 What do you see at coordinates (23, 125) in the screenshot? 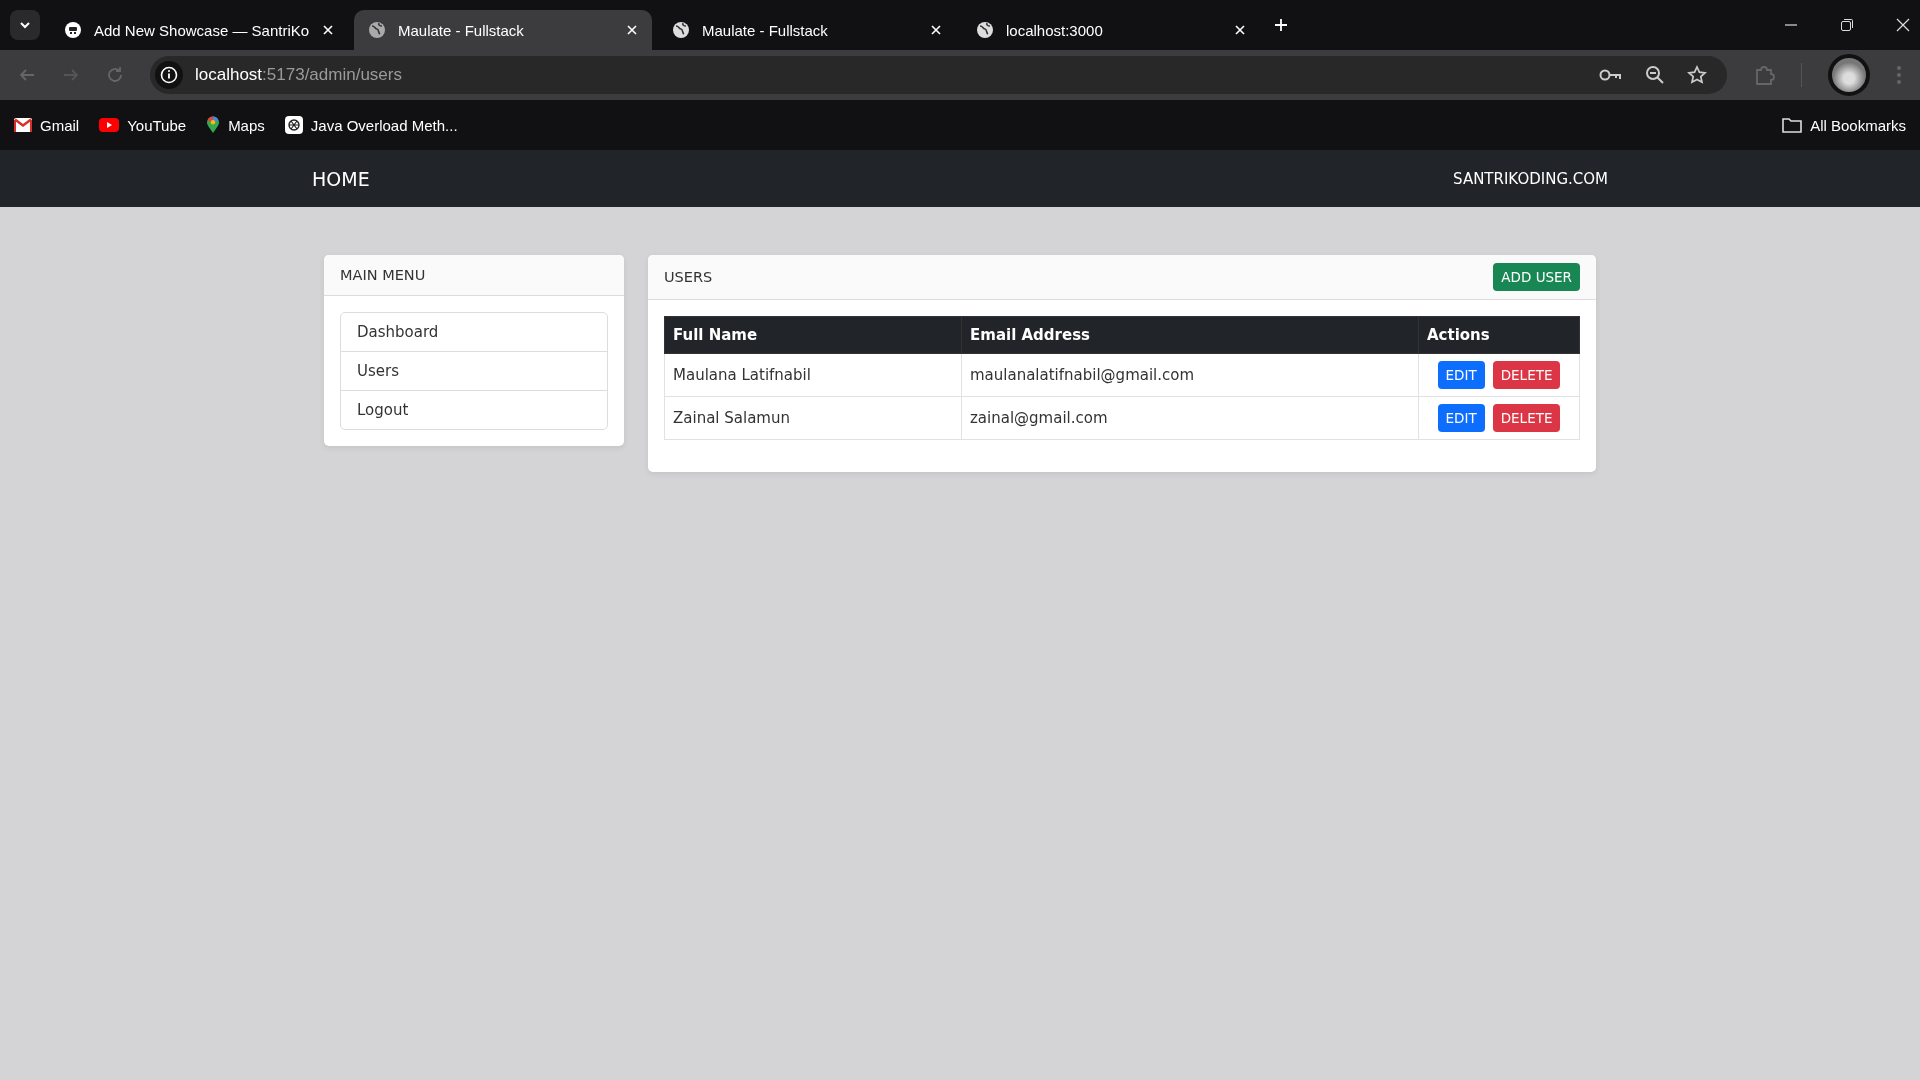
I see `envelope-icon` at bounding box center [23, 125].